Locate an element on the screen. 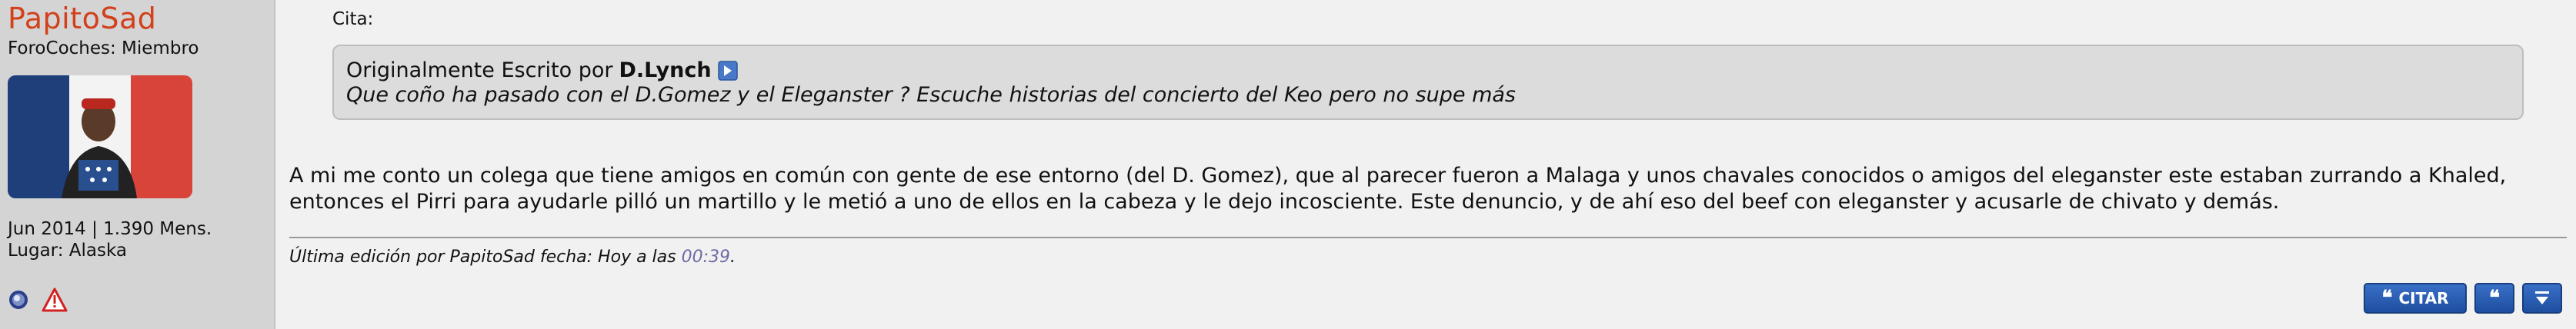 Image resolution: width=2576 pixels, height=329 pixels. view-post-arrow-icon is located at coordinates (727, 70).